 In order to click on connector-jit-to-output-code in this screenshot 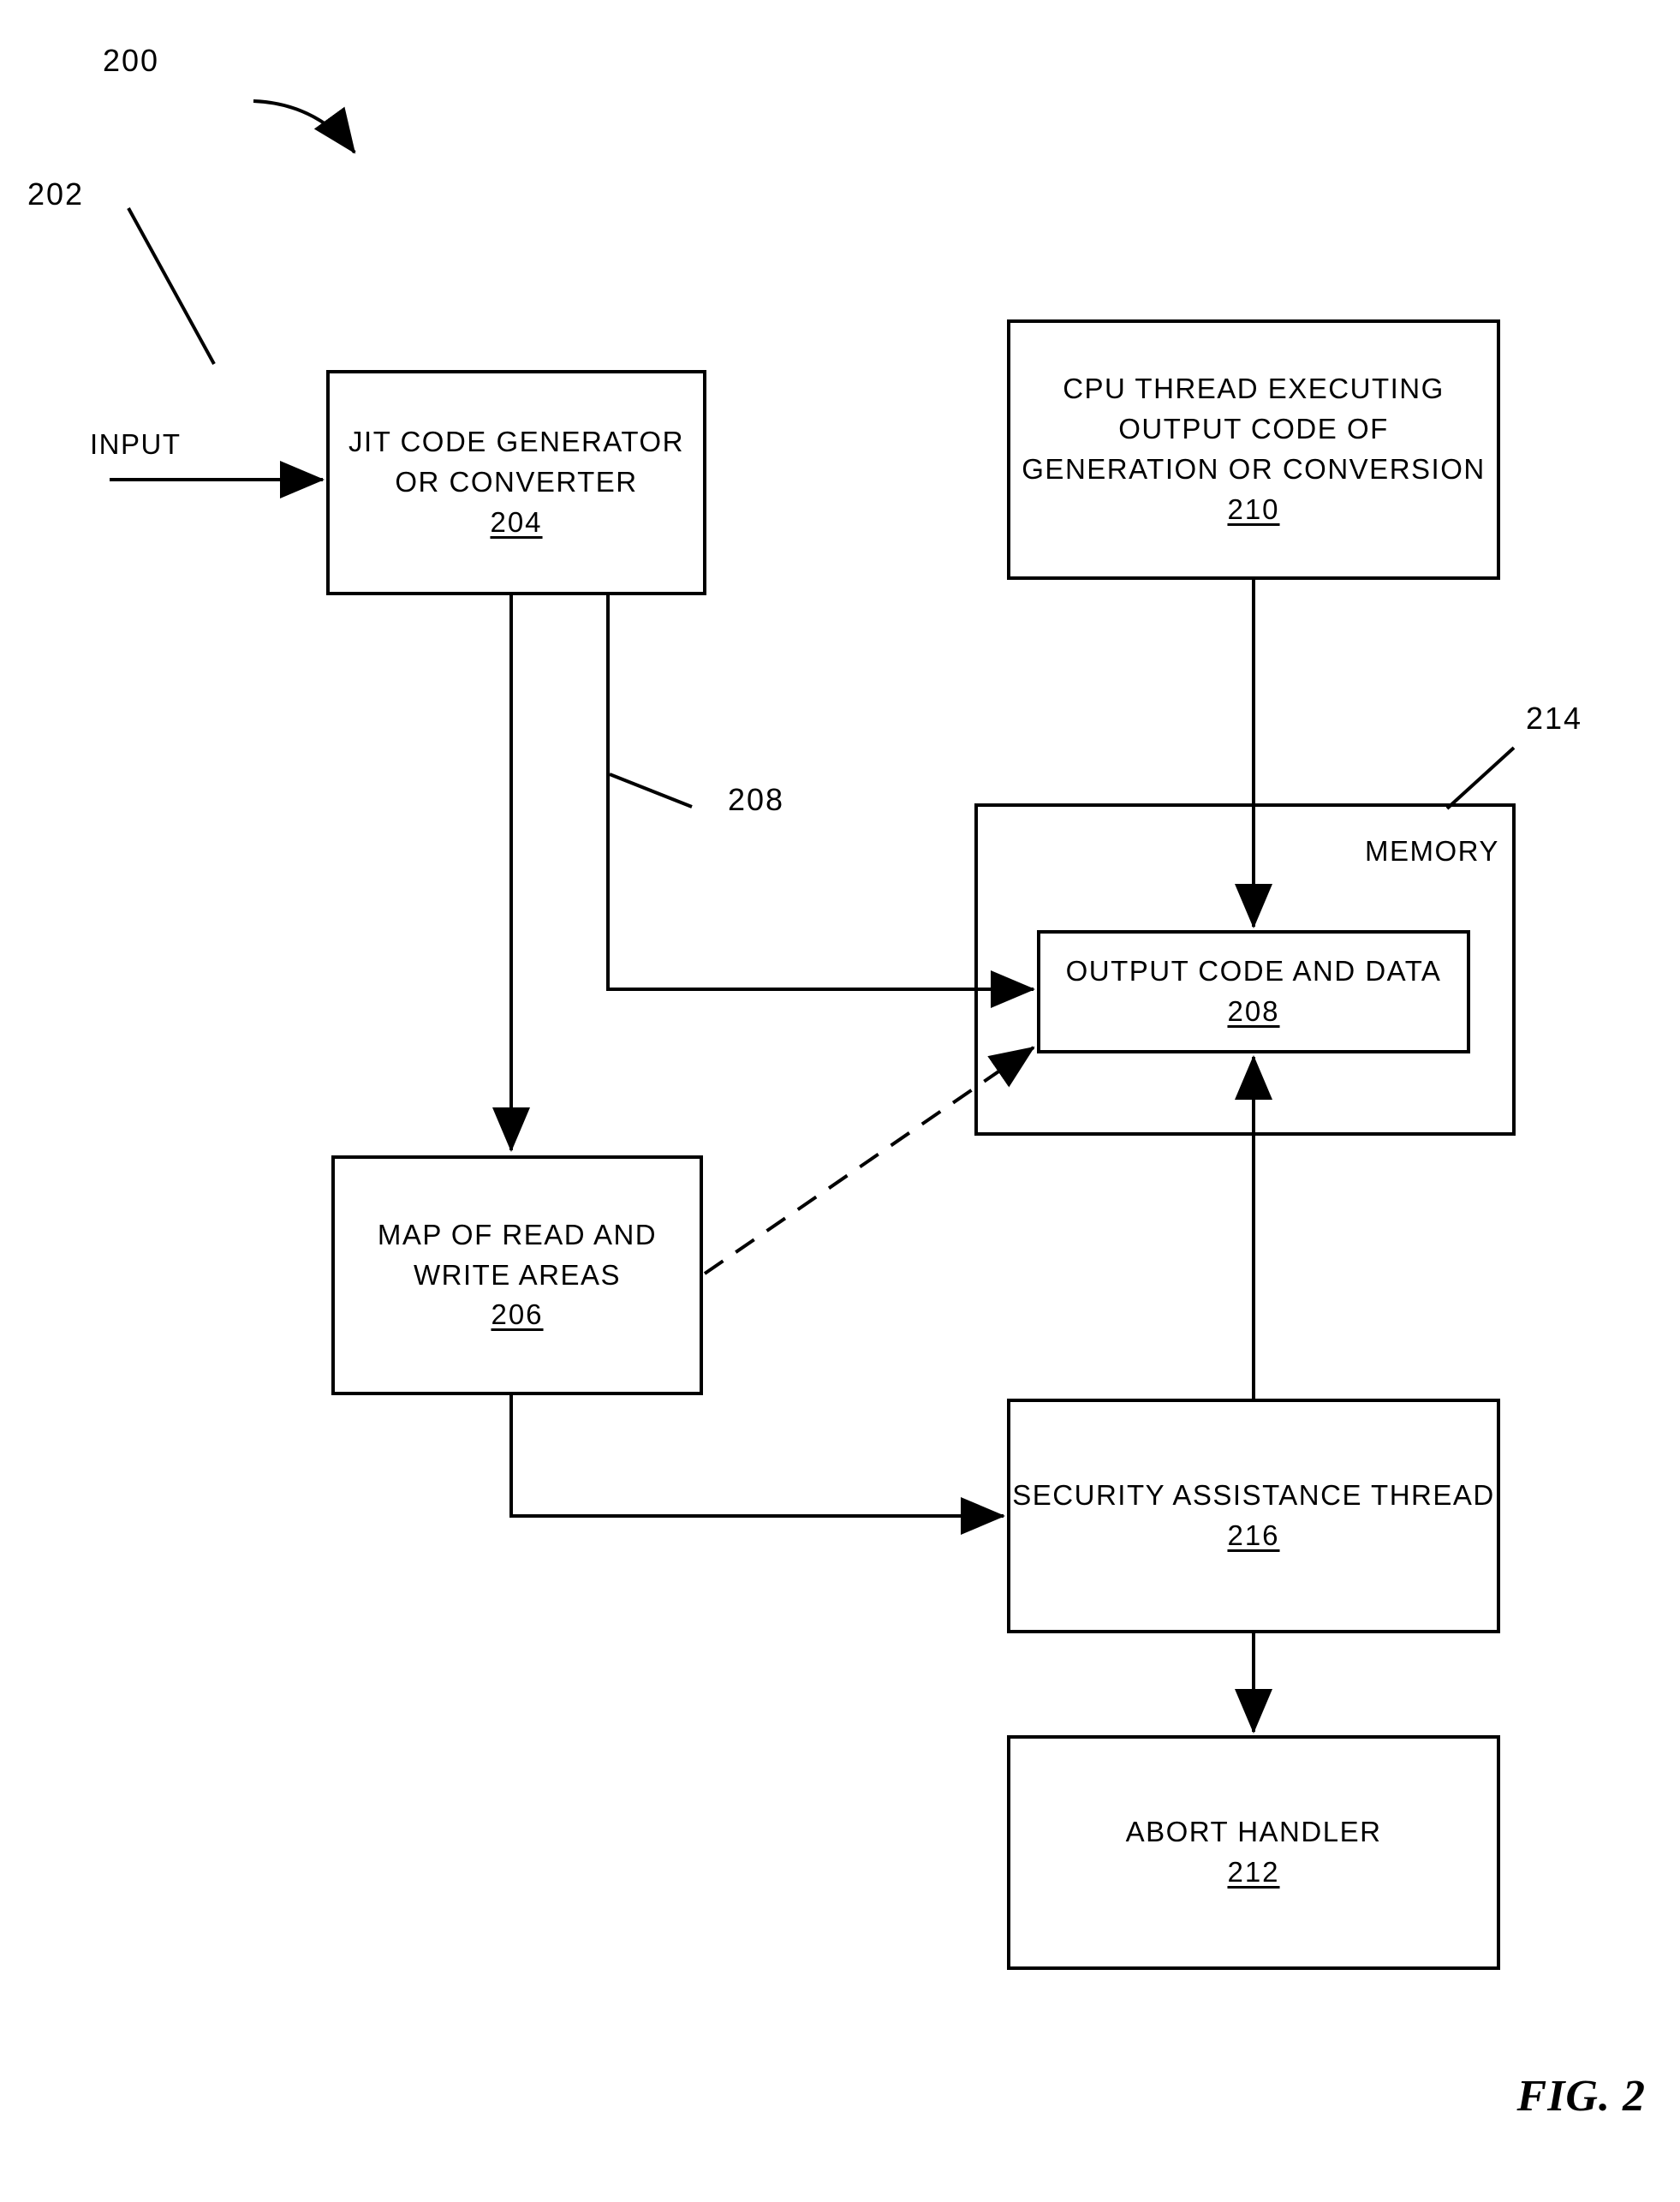, I will do `click(821, 801)`.